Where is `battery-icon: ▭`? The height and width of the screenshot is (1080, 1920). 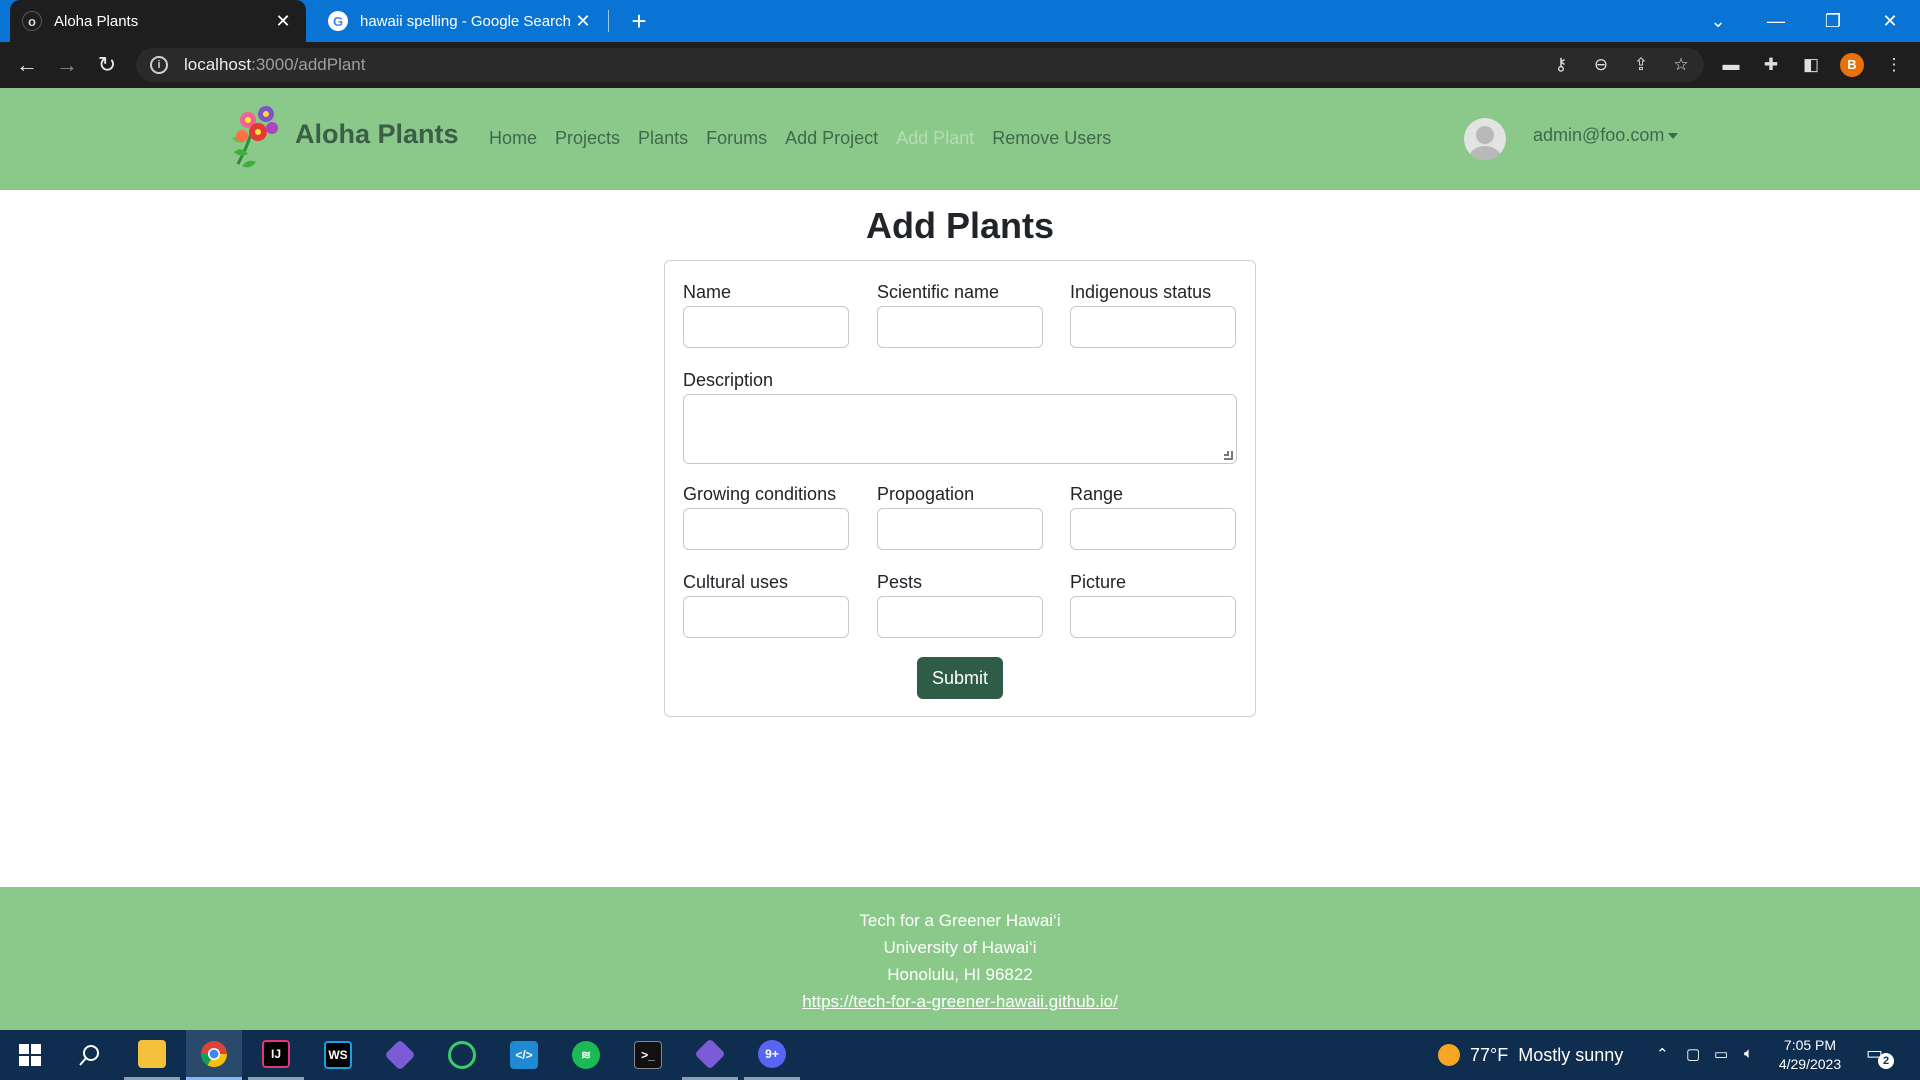
battery-icon: ▭ is located at coordinates (1721, 1054).